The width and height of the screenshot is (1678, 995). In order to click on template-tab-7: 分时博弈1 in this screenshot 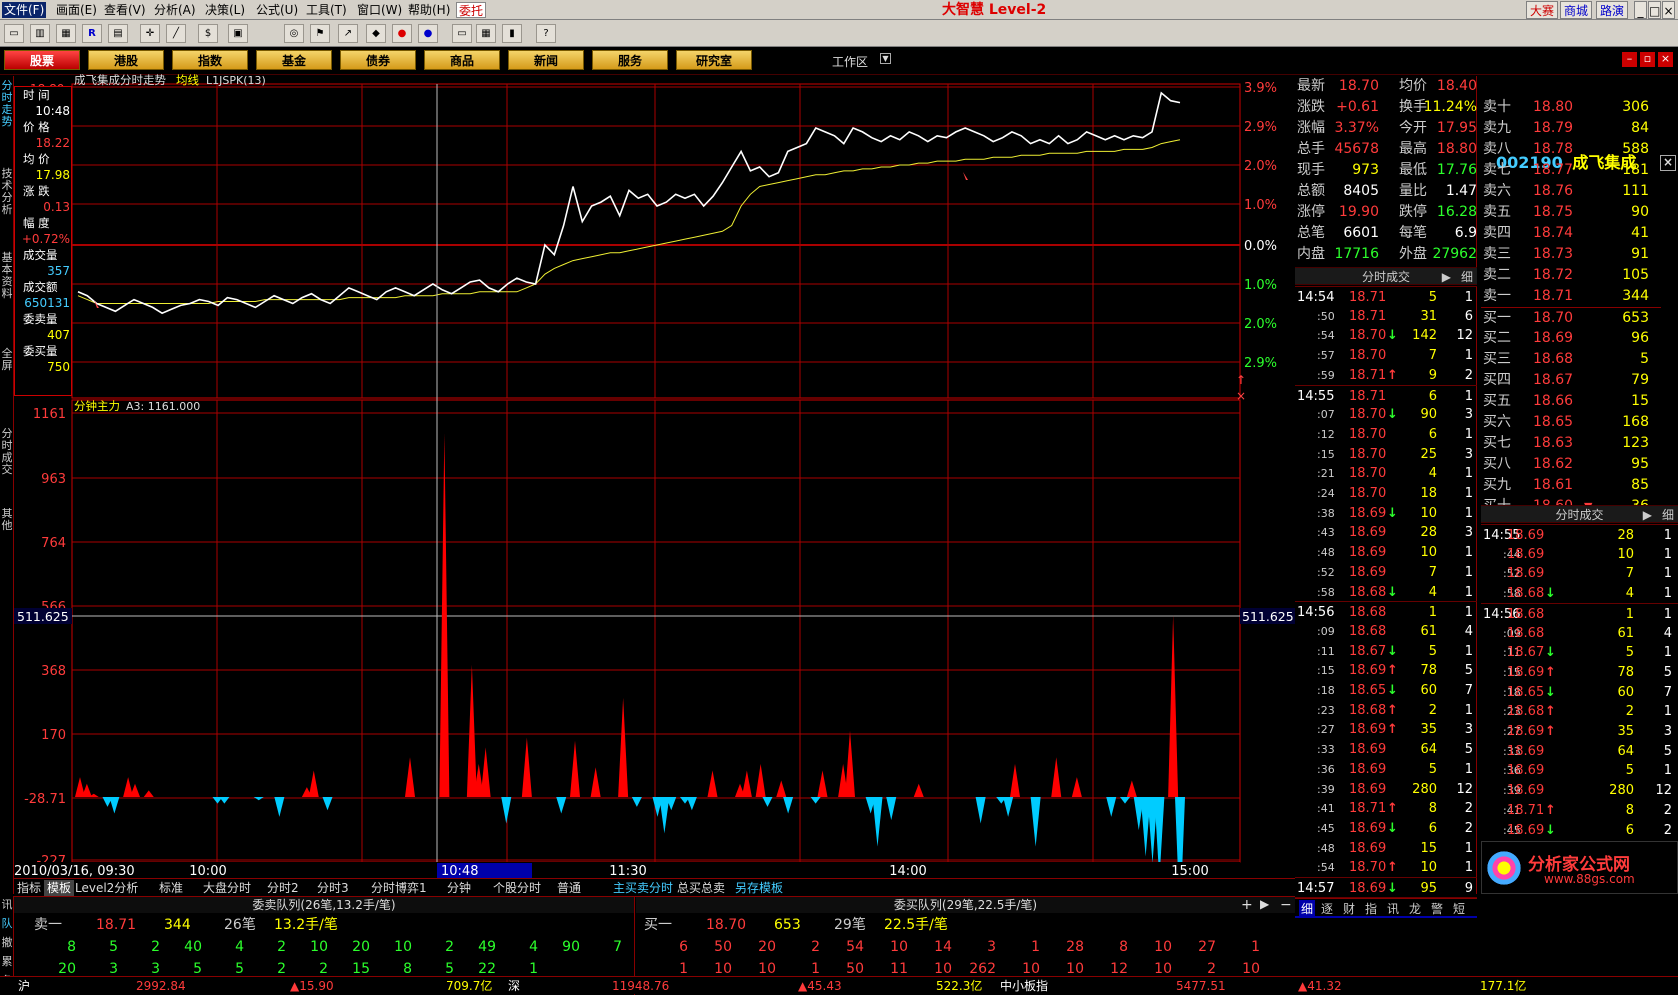, I will do `click(399, 888)`.